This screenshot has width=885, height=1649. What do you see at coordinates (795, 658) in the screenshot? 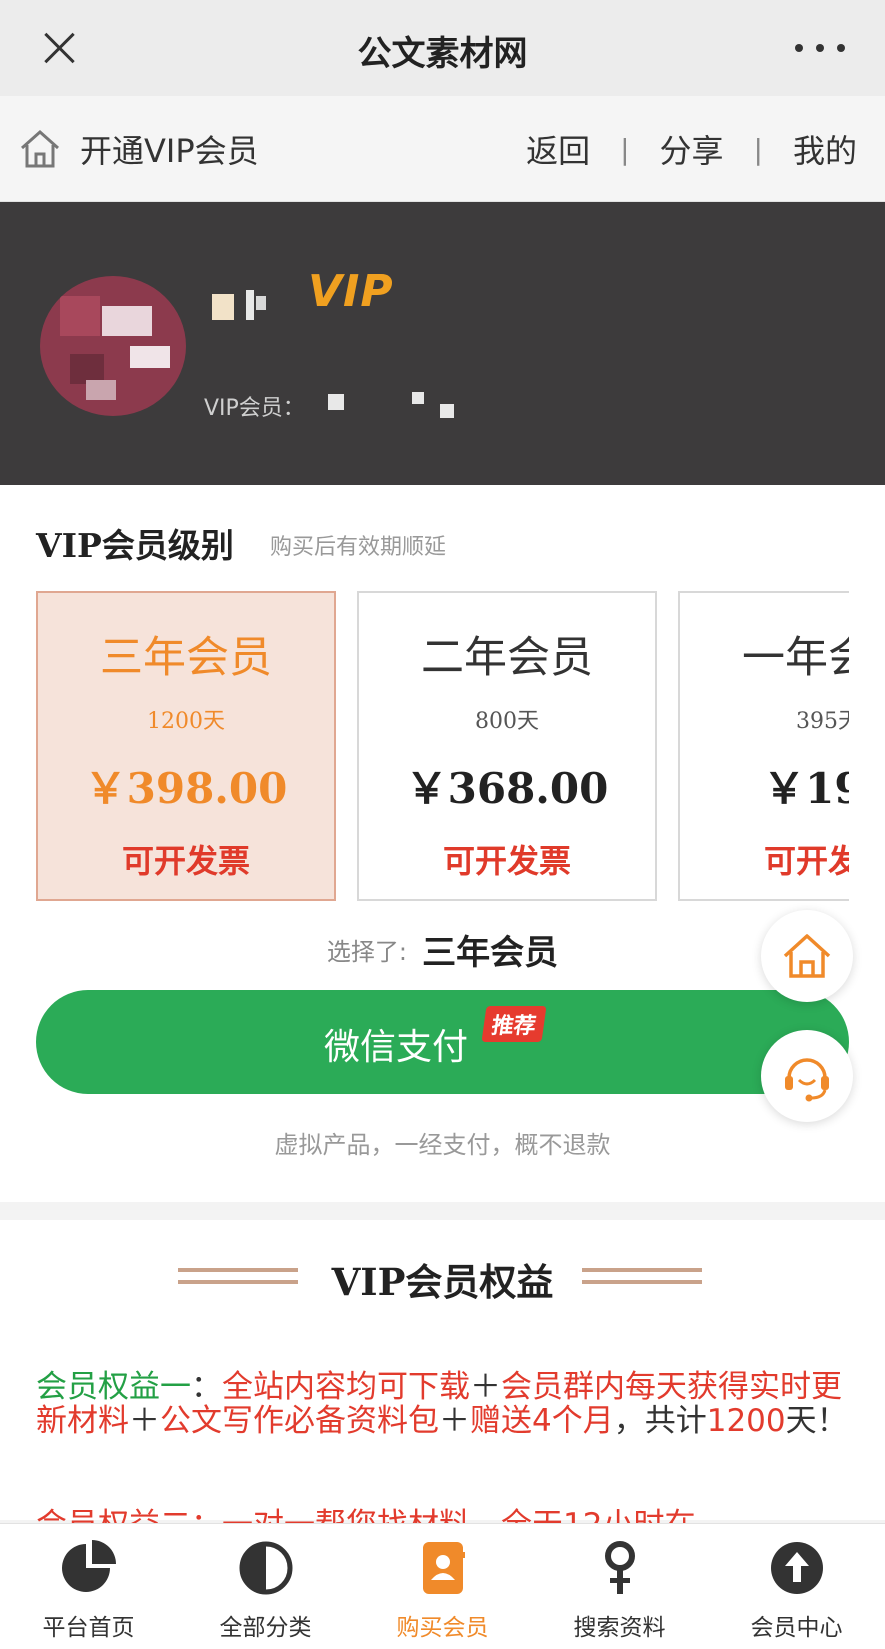
I see `plan-name: 一年会员` at bounding box center [795, 658].